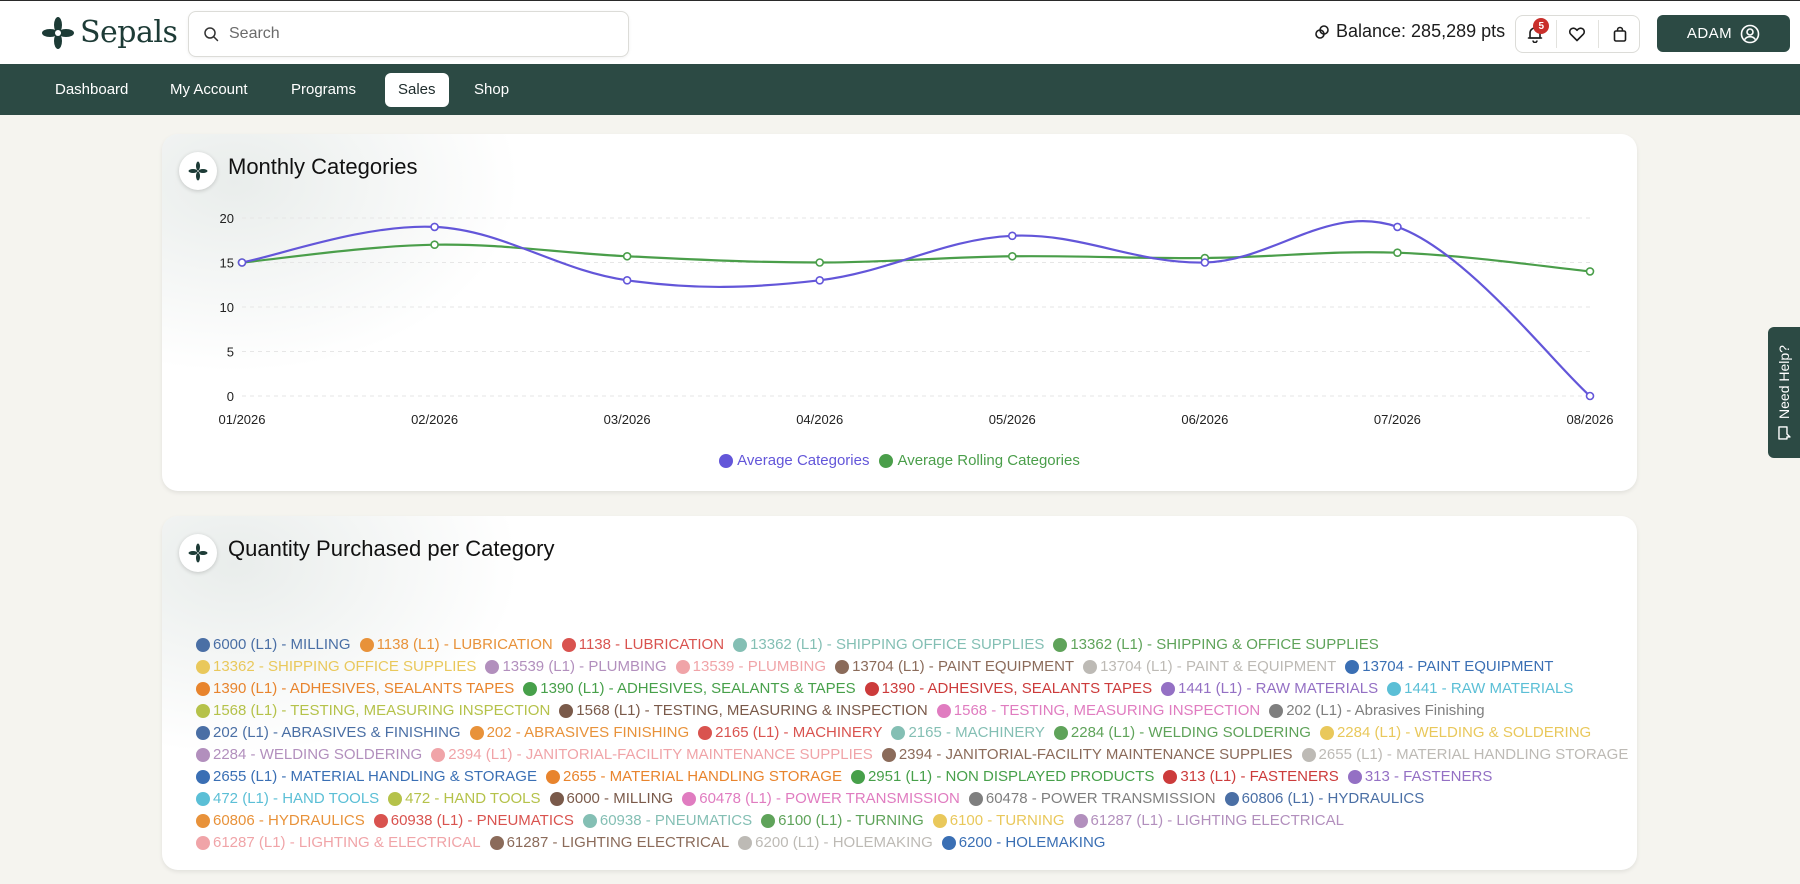  Describe the element at coordinates (835, 843) in the screenshot. I see `category-legend-item: 6200 (L1) - HOLEMAKING` at that location.